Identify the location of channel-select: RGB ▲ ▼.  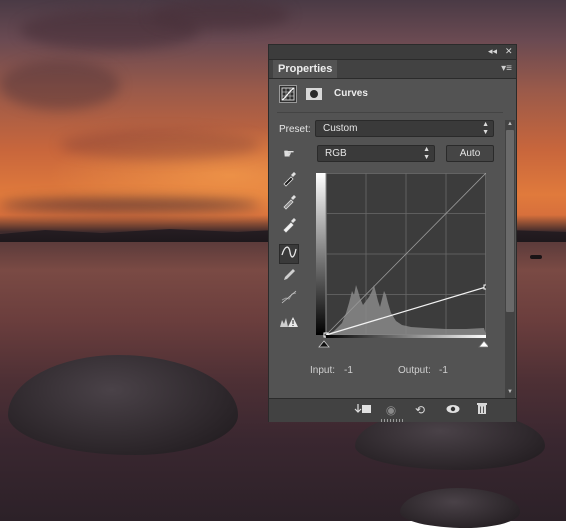
(376, 153).